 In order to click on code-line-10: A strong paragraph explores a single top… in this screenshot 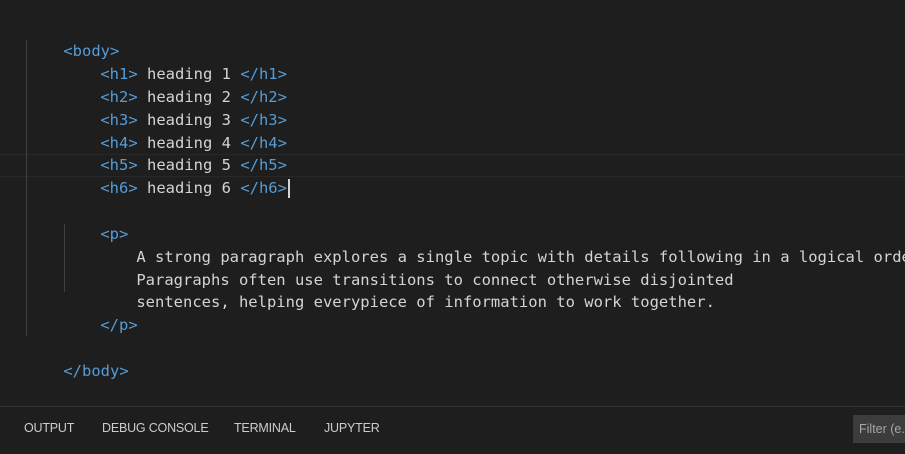, I will do `click(502, 244)`.